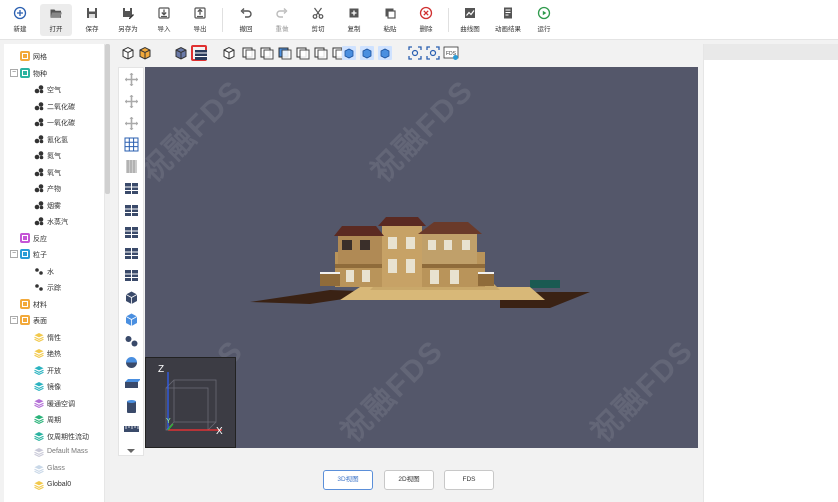 The image size is (838, 502). I want to click on wire-cube-button, so click(128, 53).